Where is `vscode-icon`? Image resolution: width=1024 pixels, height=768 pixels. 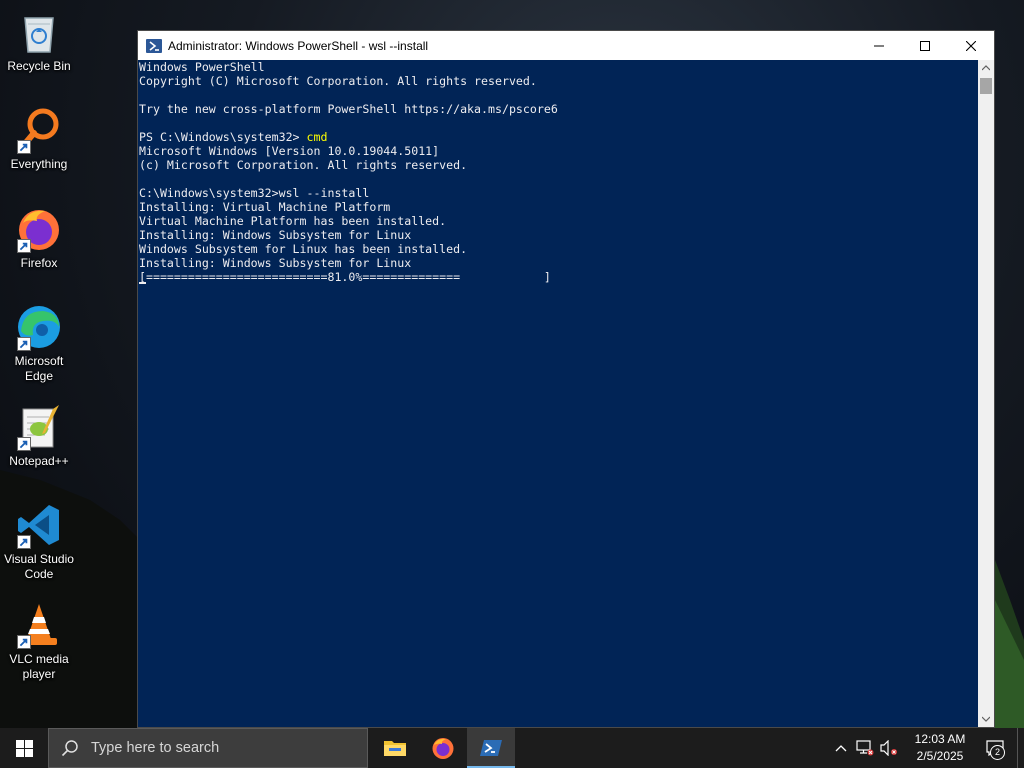 vscode-icon is located at coordinates (39, 525).